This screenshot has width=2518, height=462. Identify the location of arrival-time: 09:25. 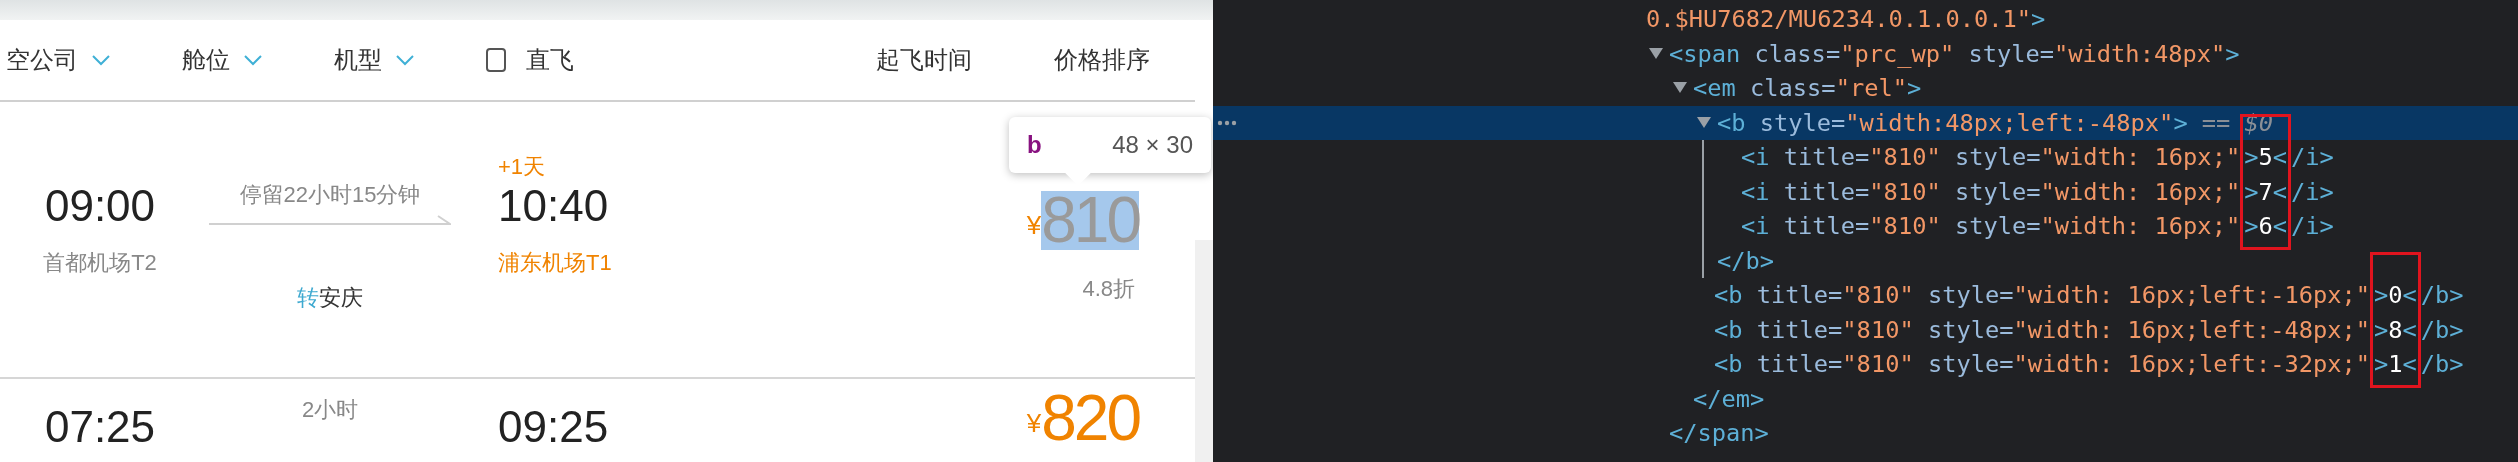
(553, 426).